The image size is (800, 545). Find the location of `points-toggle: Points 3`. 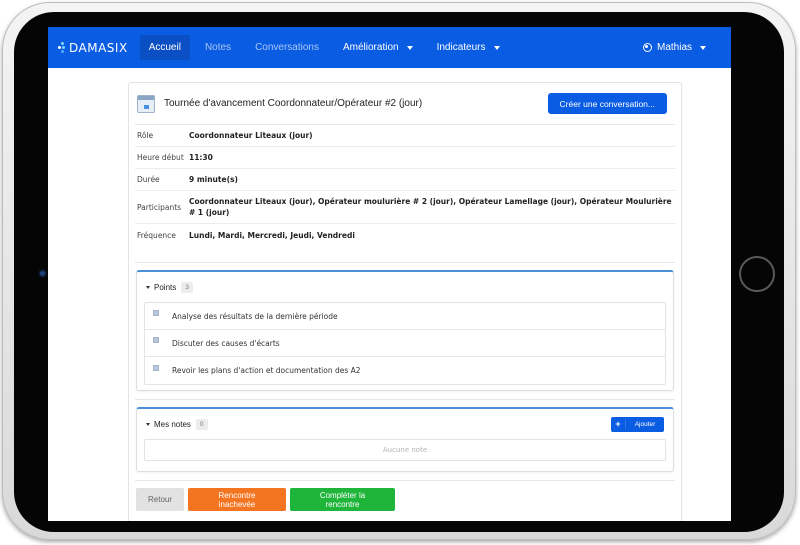

points-toggle: Points 3 is located at coordinates (405, 287).